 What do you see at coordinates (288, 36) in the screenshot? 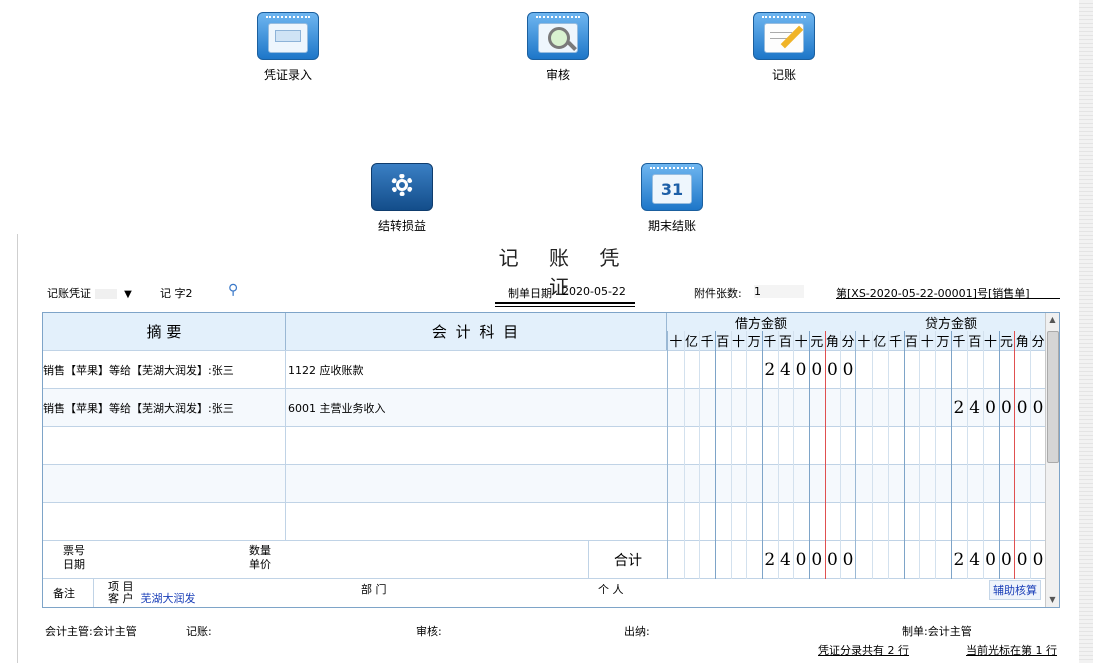
I see `voucher-entry-icon` at bounding box center [288, 36].